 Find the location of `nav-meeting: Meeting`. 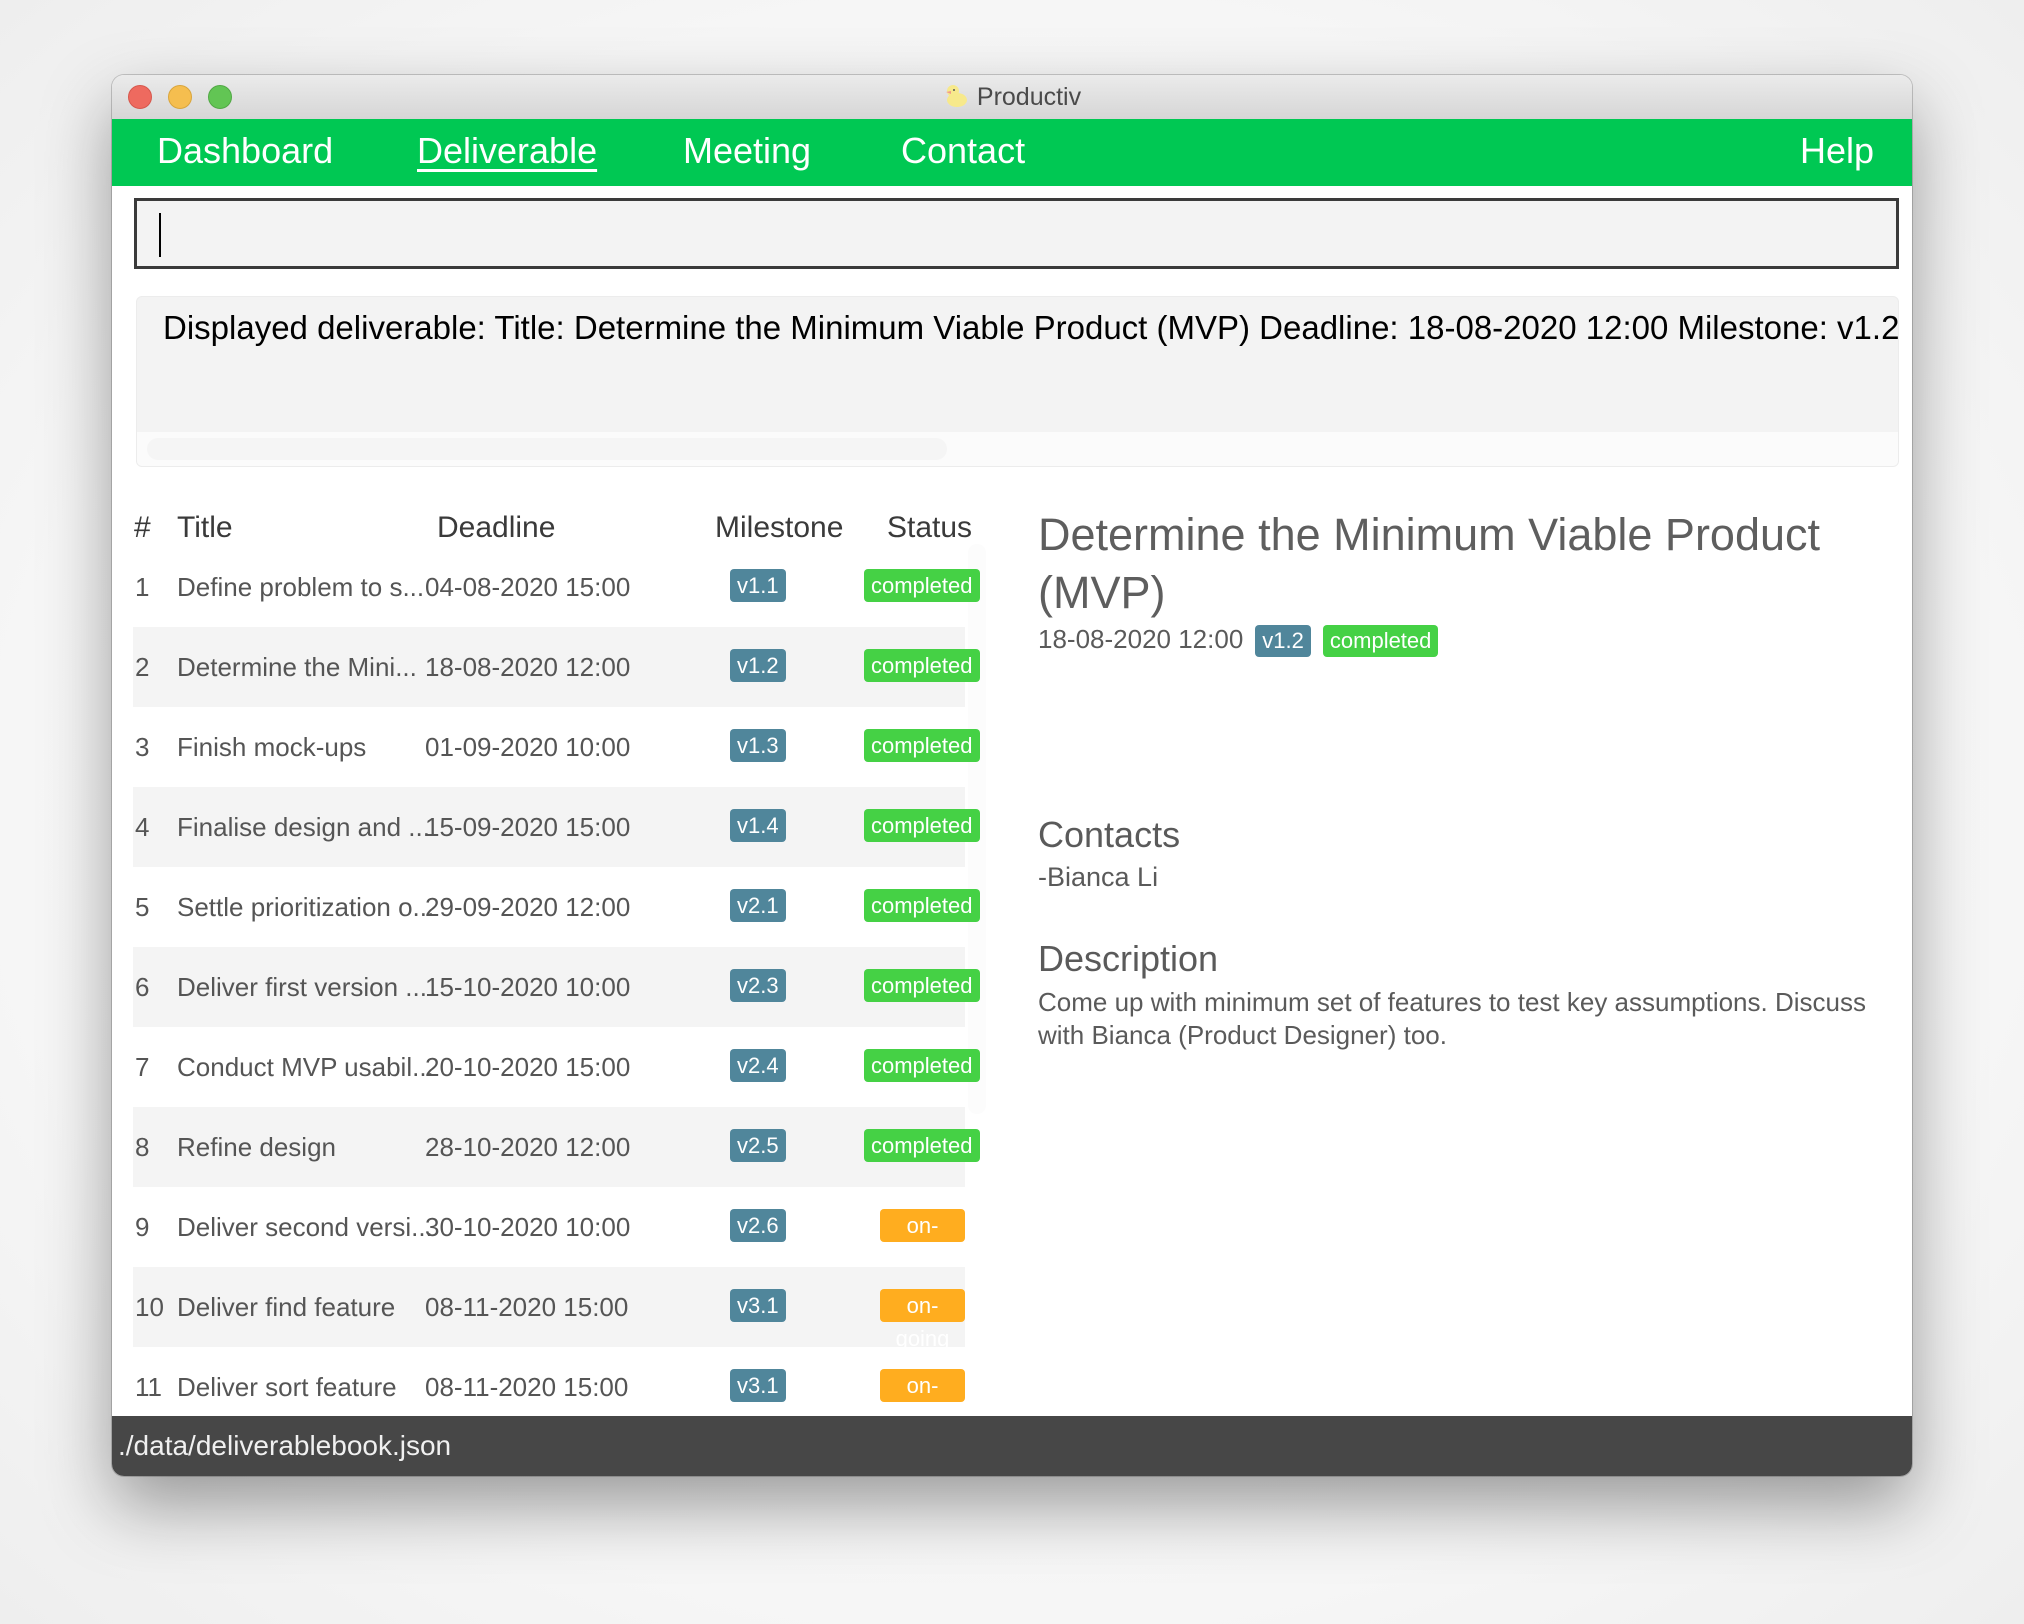

nav-meeting: Meeting is located at coordinates (747, 152).